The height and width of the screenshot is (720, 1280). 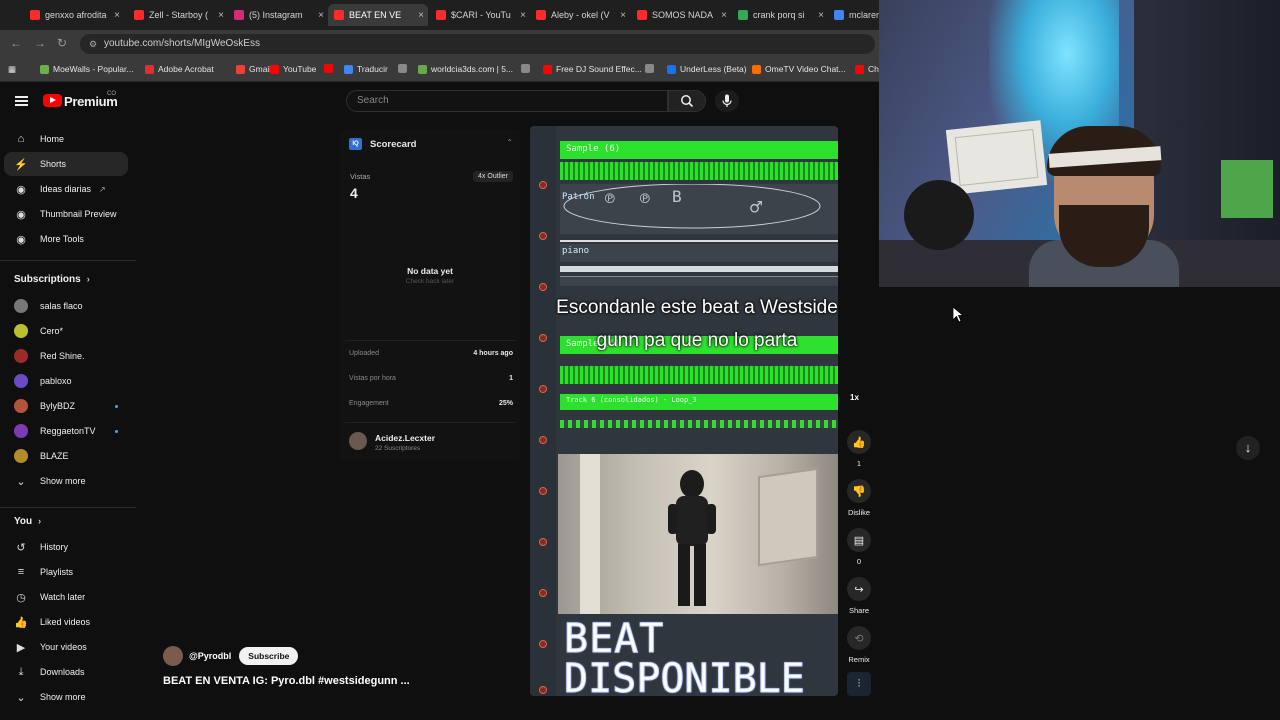 What do you see at coordinates (27, 521) in the screenshot?
I see `you-heading: You ›` at bounding box center [27, 521].